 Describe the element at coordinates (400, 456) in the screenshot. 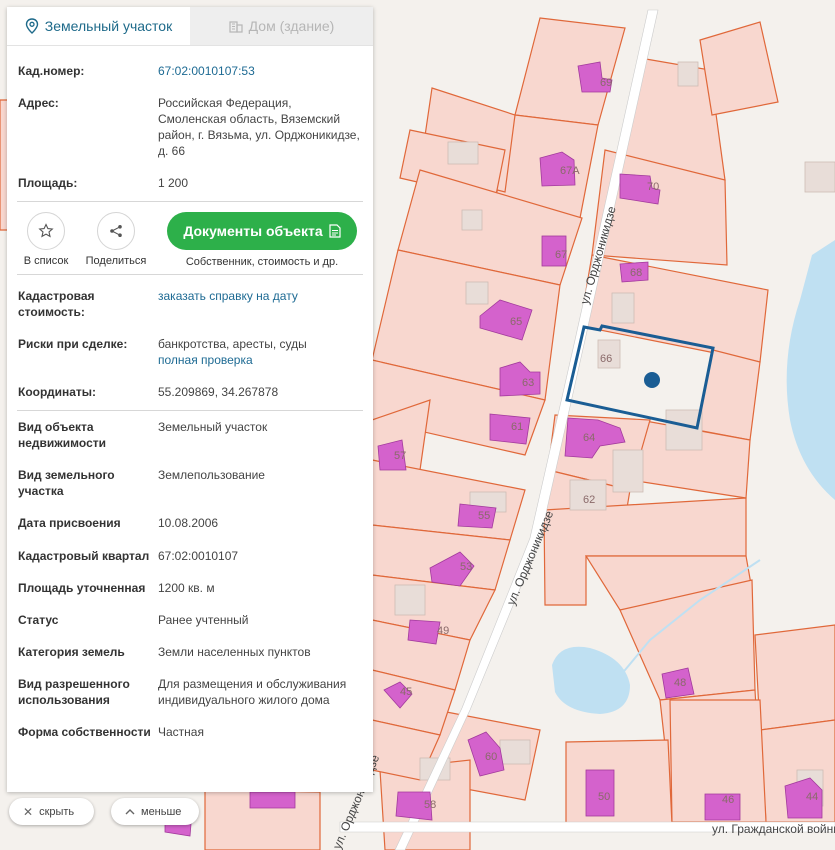

I see `lot-number: 57` at that location.